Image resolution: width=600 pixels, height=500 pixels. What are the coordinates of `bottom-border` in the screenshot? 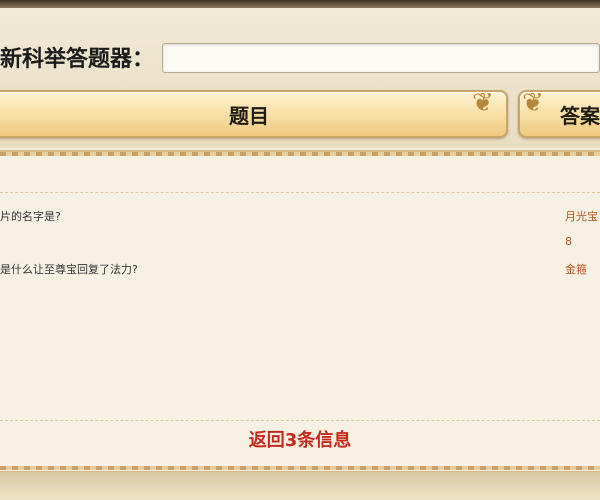 It's located at (300, 486).